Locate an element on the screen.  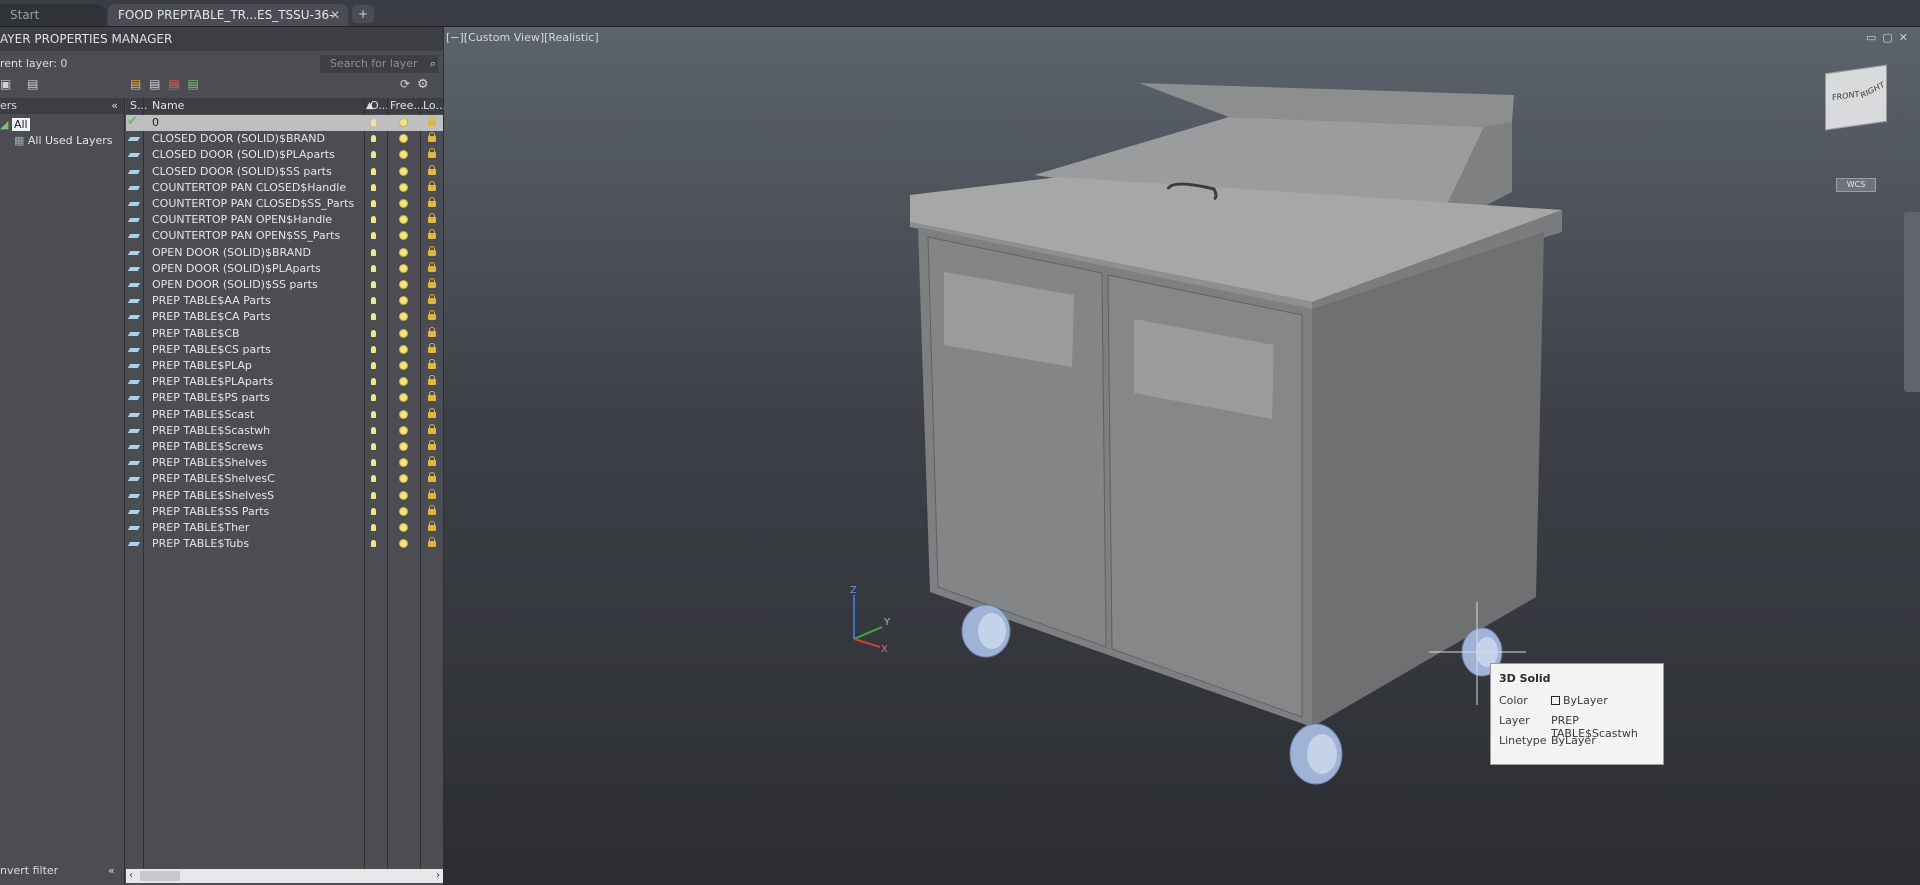
layer-row: OPEN DOOR (SOLID)$PLAparts is located at coordinates (284, 269).